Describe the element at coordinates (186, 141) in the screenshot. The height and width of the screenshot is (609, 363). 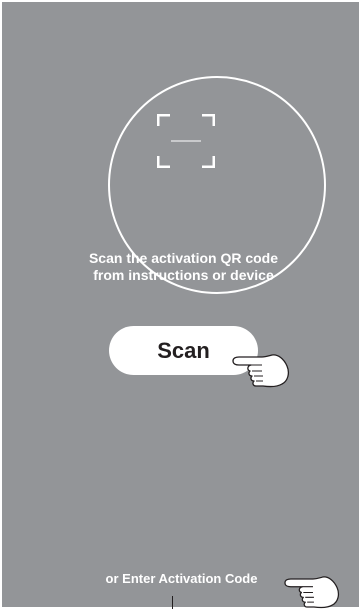
I see `qr-scan-frame-icon` at that location.